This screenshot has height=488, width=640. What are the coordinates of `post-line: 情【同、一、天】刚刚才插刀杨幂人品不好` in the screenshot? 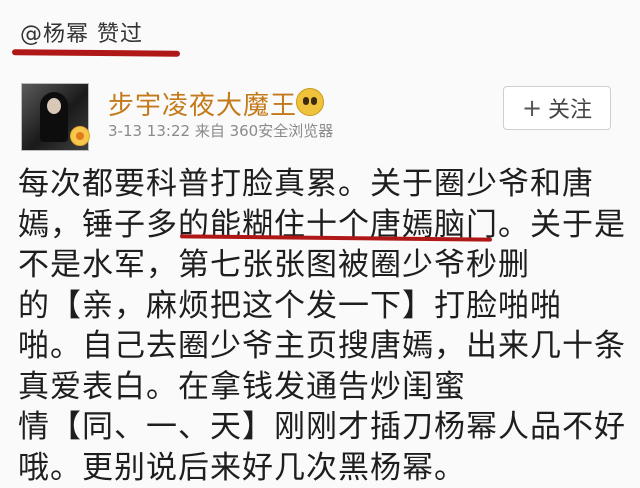 It's located at (323, 427).